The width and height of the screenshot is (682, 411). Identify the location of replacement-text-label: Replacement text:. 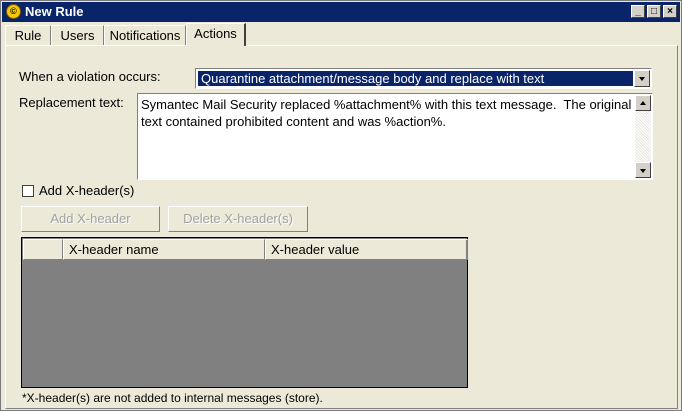
(71, 102).